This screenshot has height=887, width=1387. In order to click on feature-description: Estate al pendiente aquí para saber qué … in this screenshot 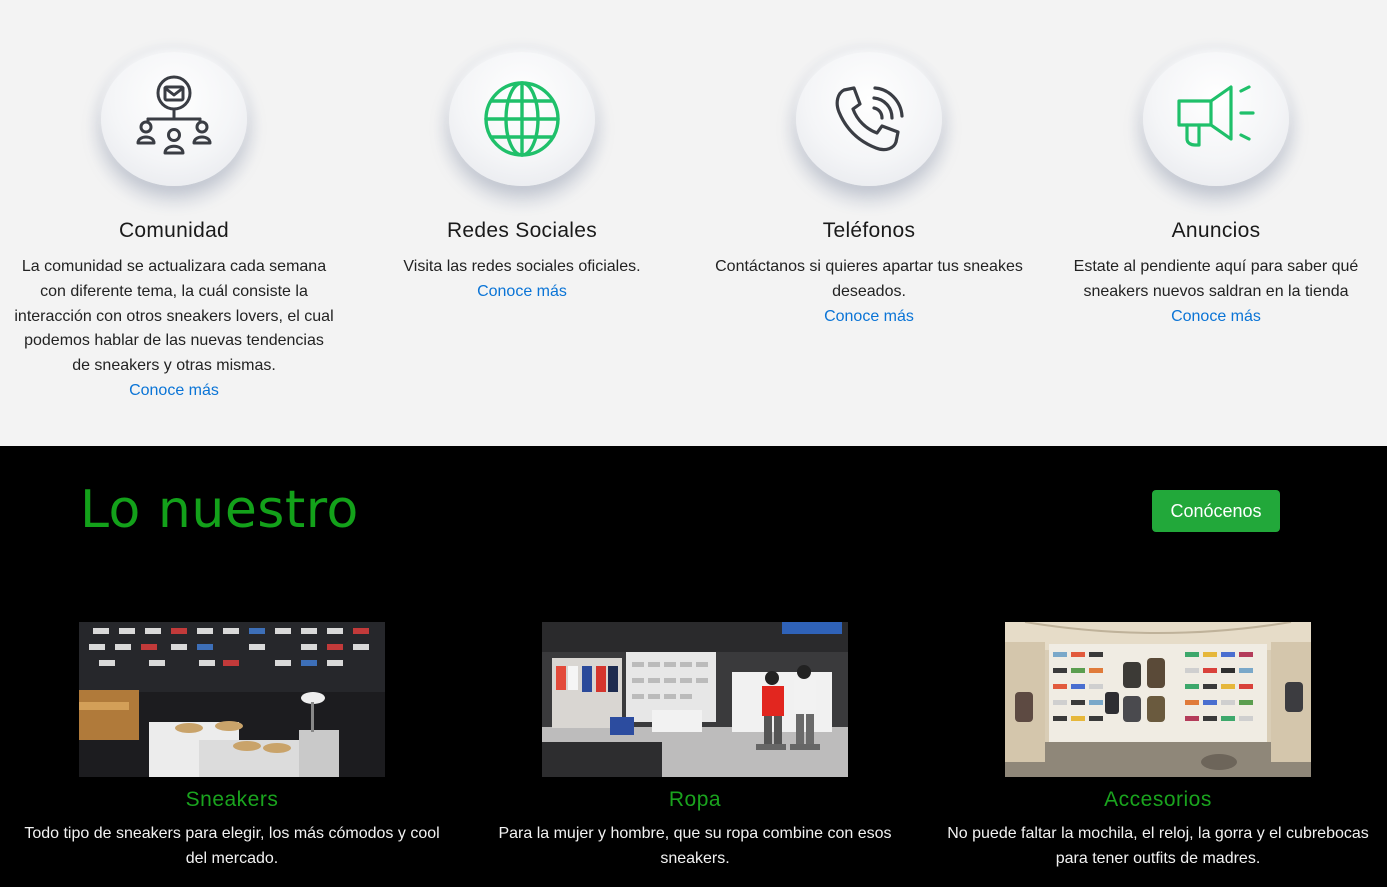, I will do `click(1216, 292)`.